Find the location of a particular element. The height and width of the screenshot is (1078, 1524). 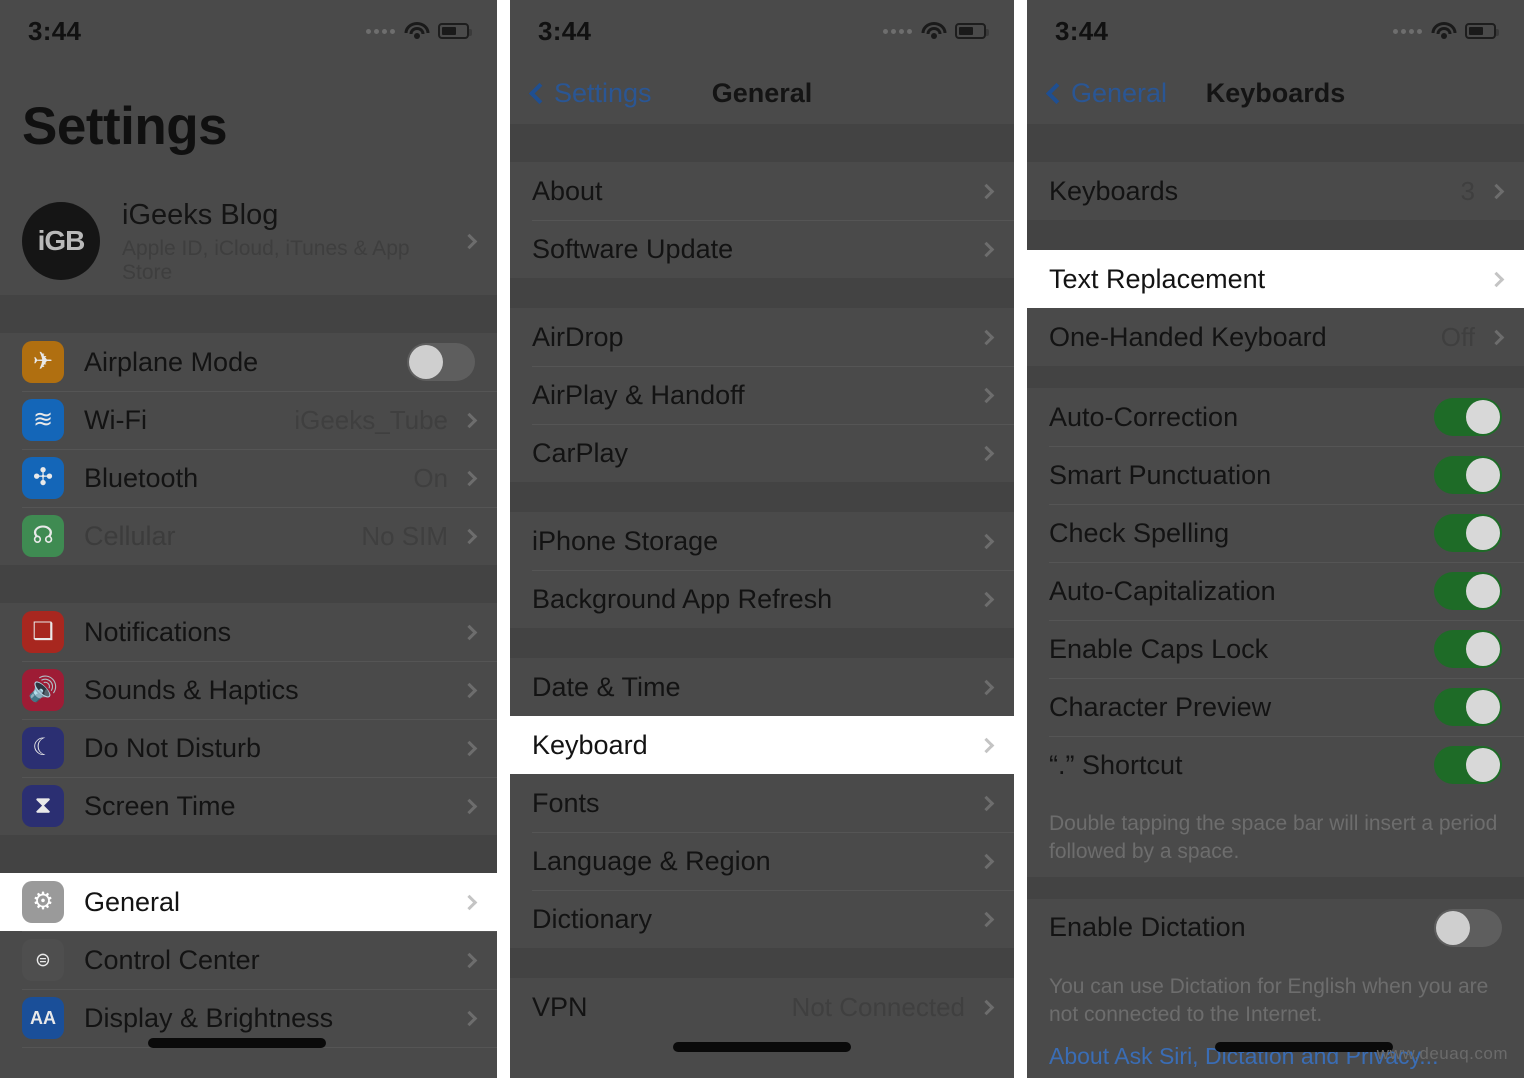

row-airplay-handoff: AirPlay & Handoff is located at coordinates (762, 395).